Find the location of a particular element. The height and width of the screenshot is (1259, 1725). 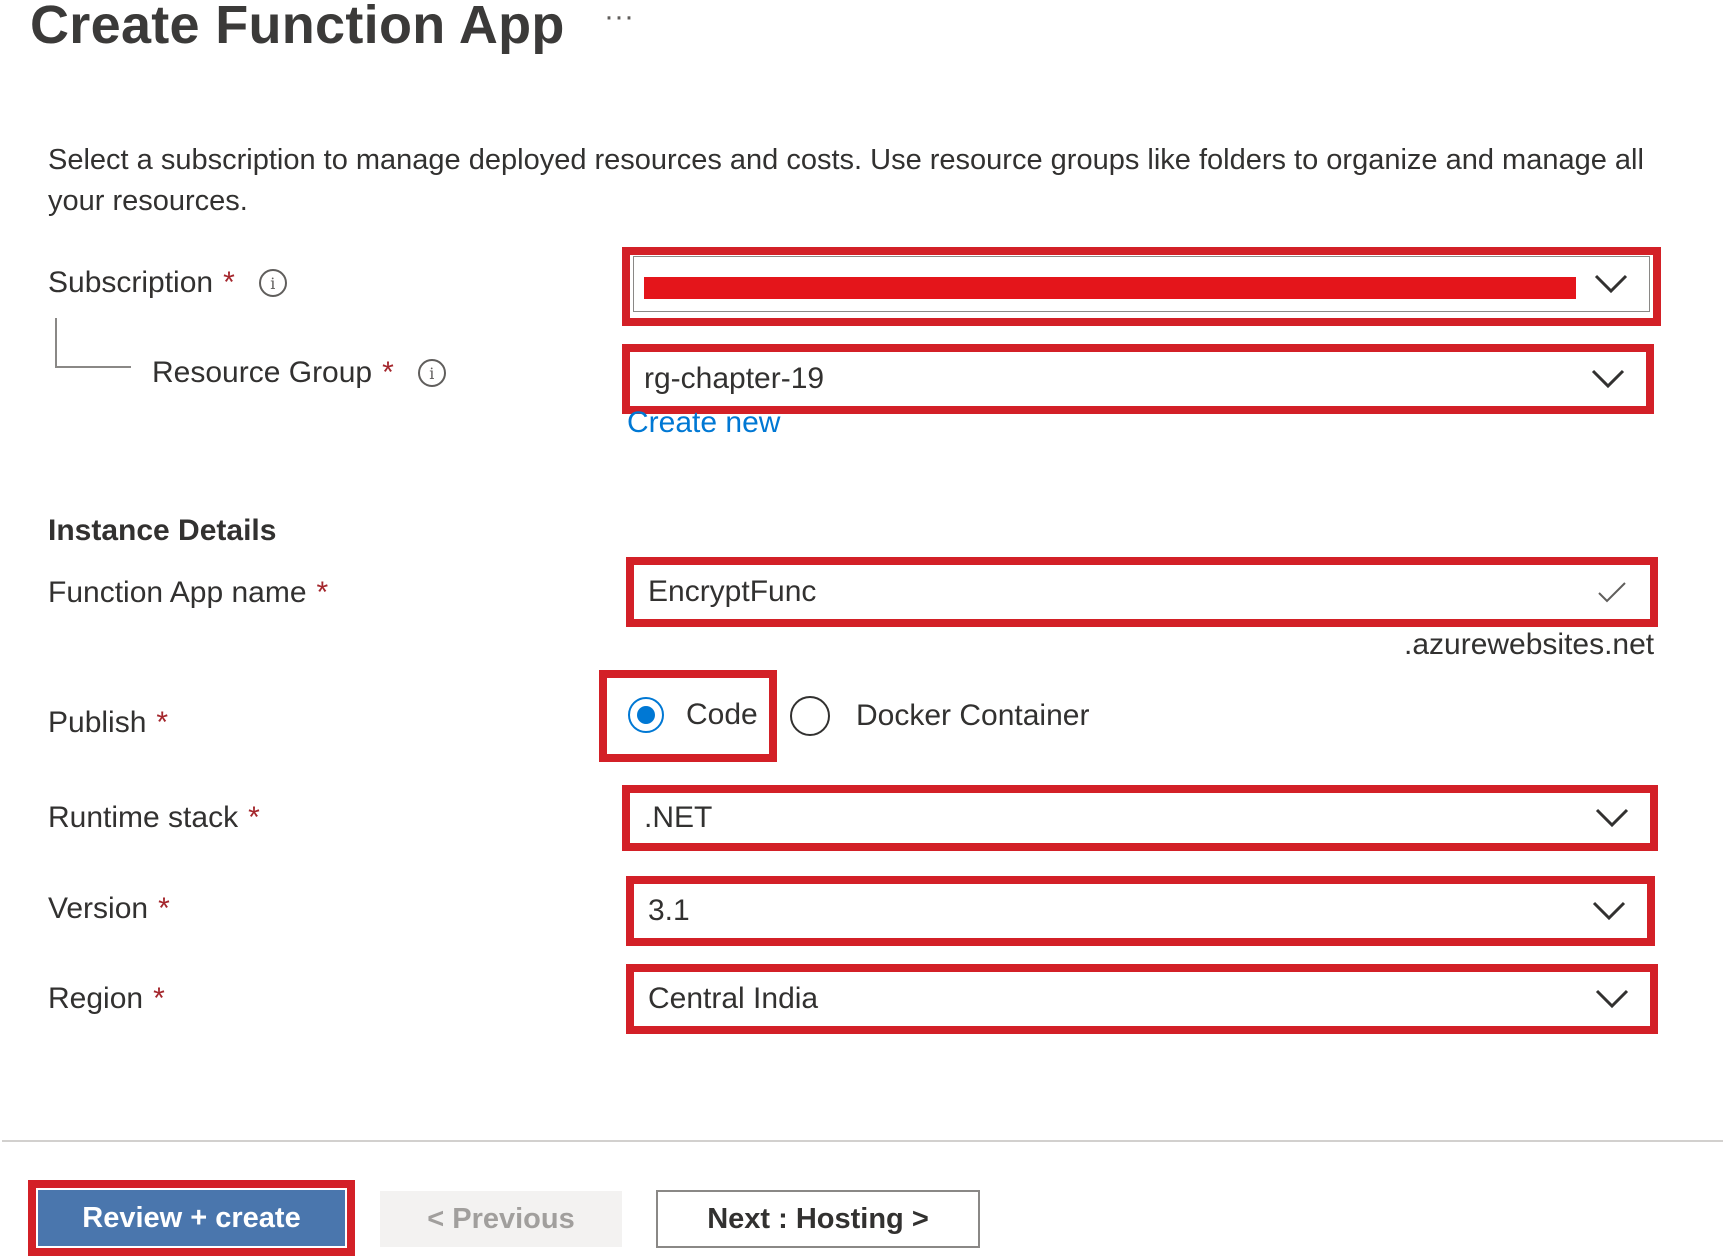

resource-group-value: rg-chapter-19 is located at coordinates (734, 378).